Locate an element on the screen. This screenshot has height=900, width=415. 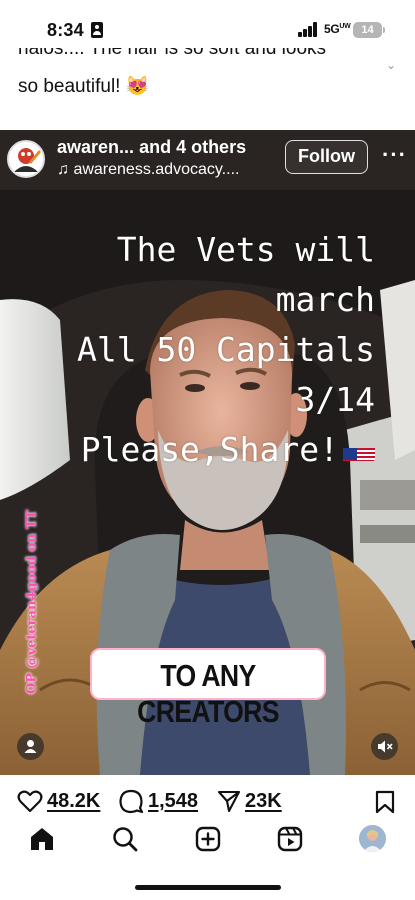
share-action: 23K is located at coordinates (249, 801).